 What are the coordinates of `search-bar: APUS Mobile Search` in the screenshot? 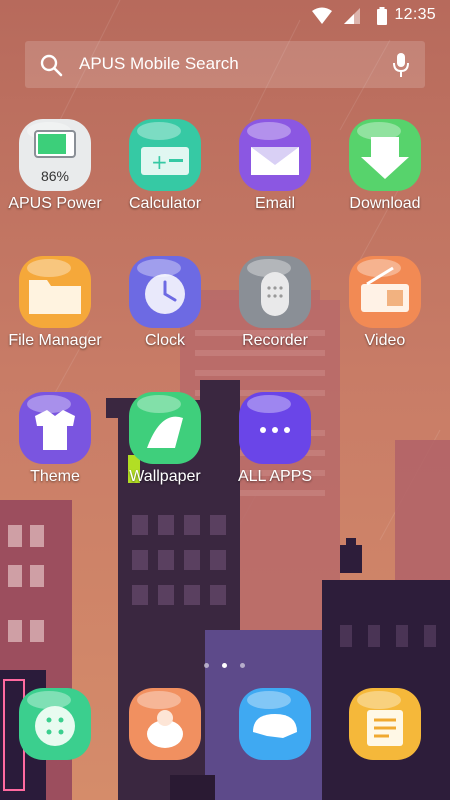 It's located at (225, 64).